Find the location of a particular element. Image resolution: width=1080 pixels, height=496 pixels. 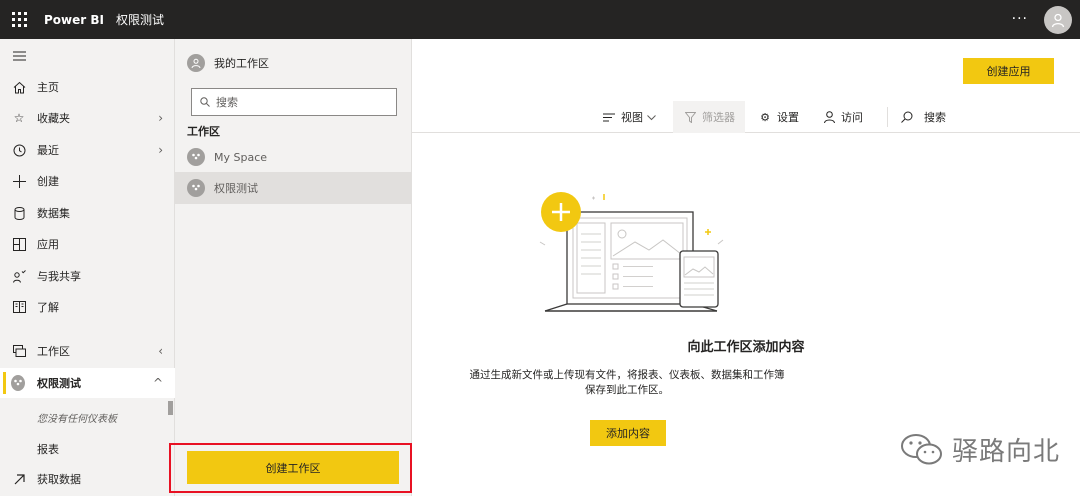

top-bar: Power BI 权限测试 ··· is located at coordinates (540, 19).